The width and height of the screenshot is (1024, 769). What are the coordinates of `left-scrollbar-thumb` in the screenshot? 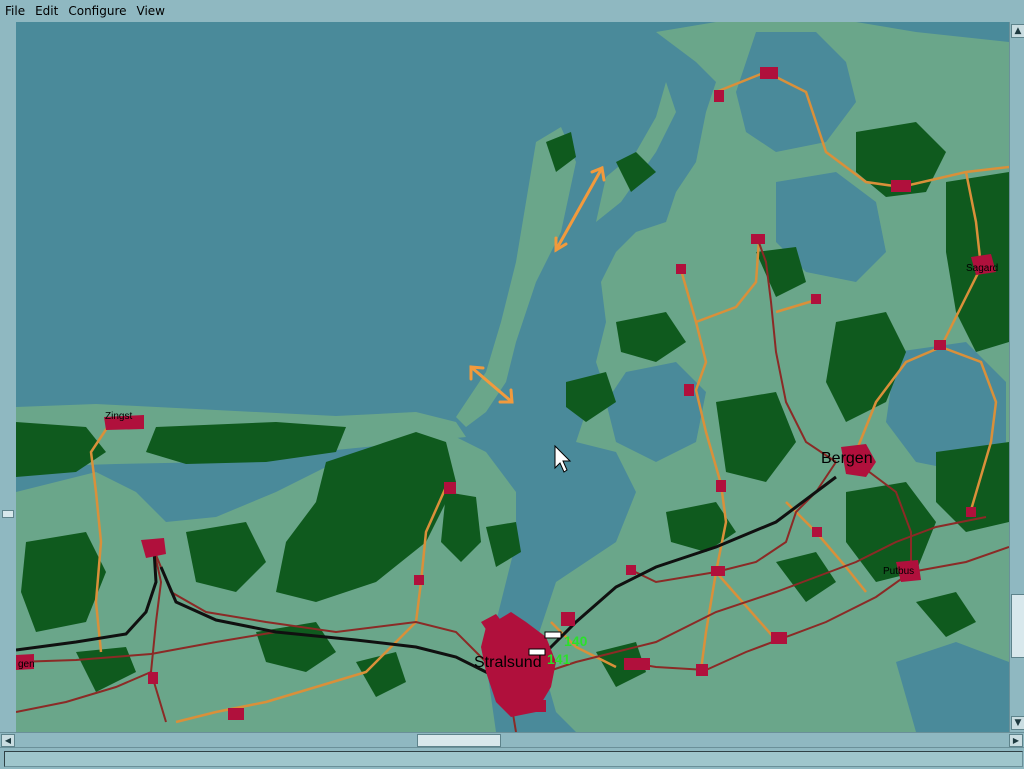 It's located at (8, 514).